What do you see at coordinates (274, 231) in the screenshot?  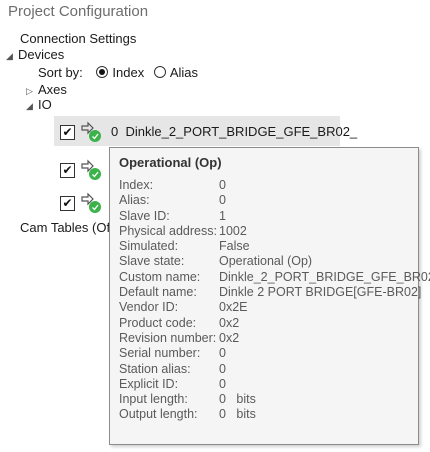 I see `tooltip-row-physical-address: Physical address: 1002` at bounding box center [274, 231].